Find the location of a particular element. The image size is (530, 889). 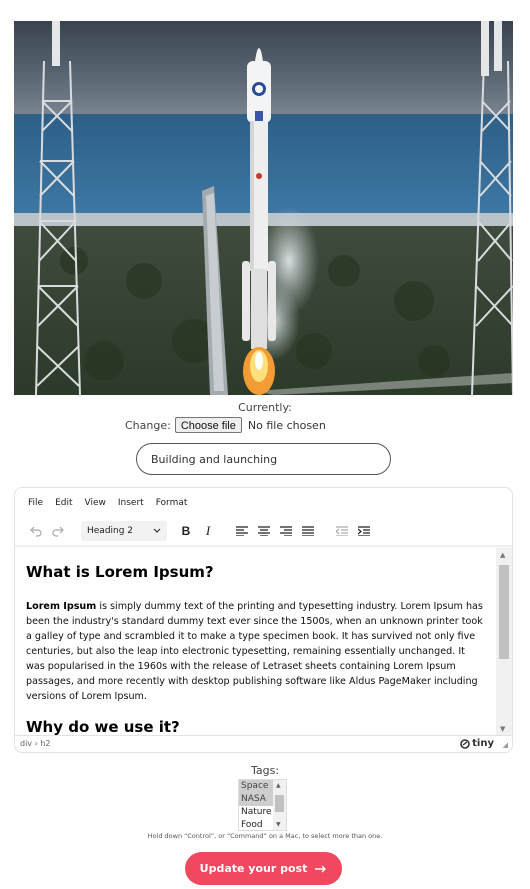

menu-format: Format is located at coordinates (172, 503).